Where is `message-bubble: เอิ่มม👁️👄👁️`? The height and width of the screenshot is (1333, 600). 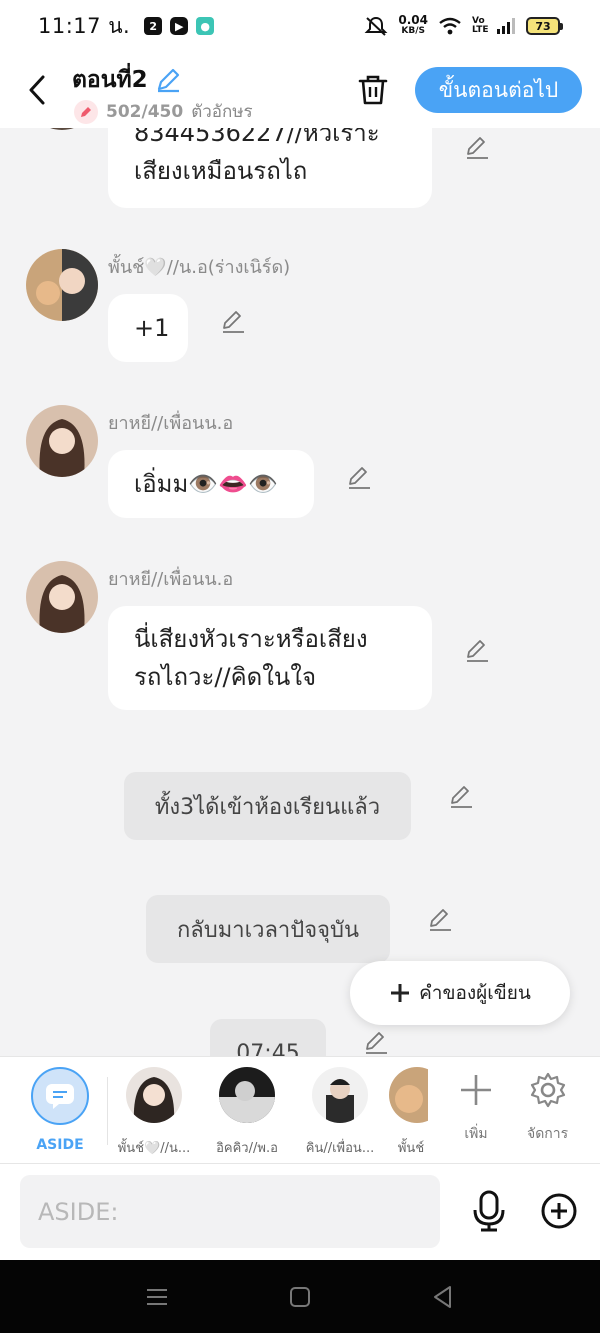
message-bubble: เอิ่มม👁️👄👁️ is located at coordinates (211, 484).